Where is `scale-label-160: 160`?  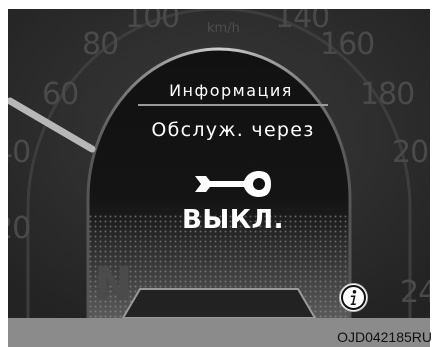 scale-label-160: 160 is located at coordinates (347, 44).